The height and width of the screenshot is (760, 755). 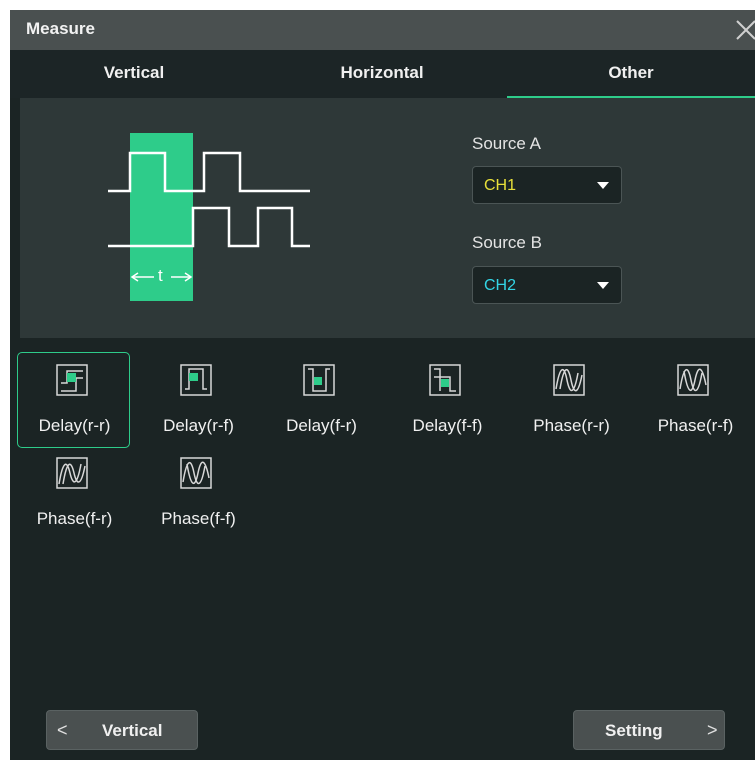 I want to click on setting-button-label: Setting, so click(x=634, y=730).